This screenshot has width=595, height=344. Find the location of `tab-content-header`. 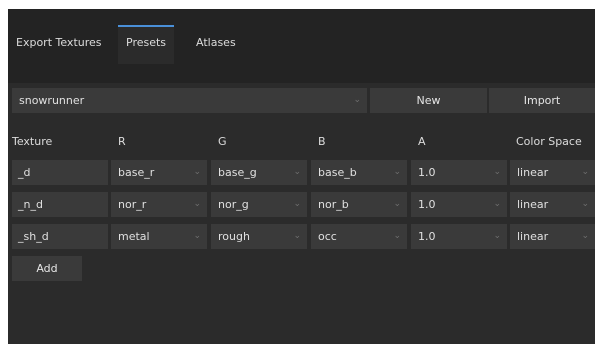

tab-content-header is located at coordinates (301, 73).